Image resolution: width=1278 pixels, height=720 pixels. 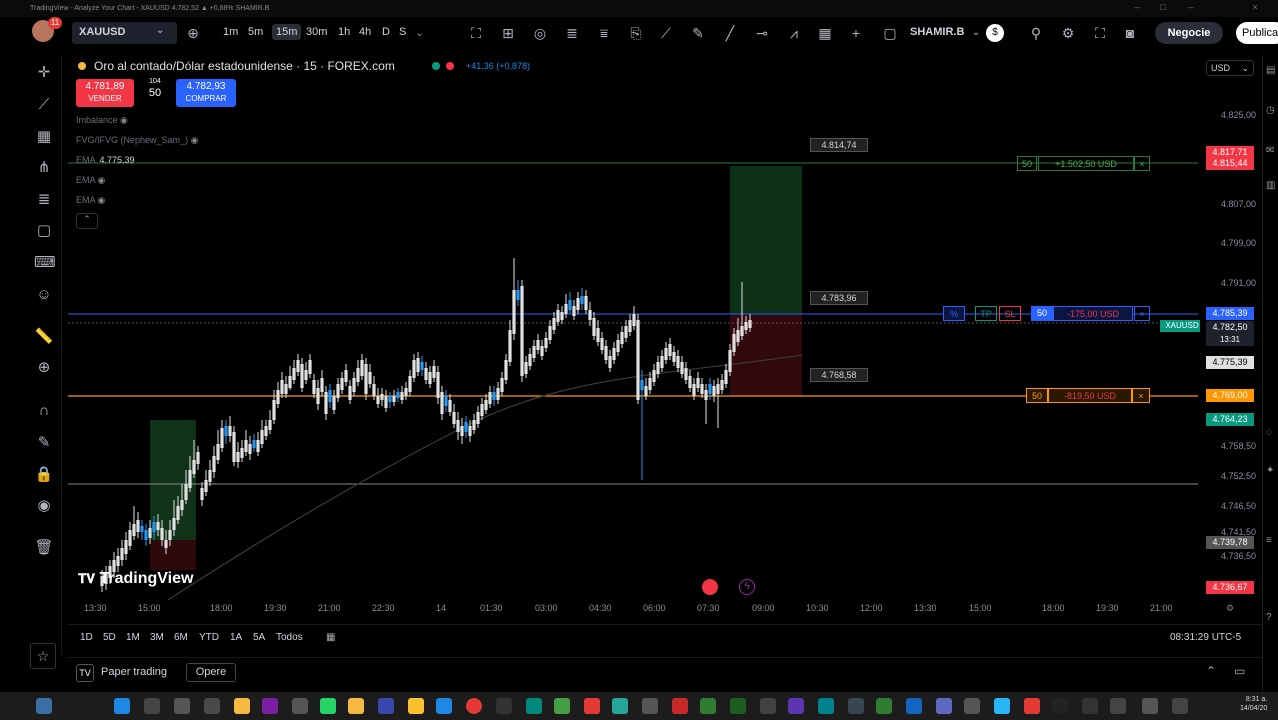 I want to click on range-3m: 3M, so click(x=157, y=637).